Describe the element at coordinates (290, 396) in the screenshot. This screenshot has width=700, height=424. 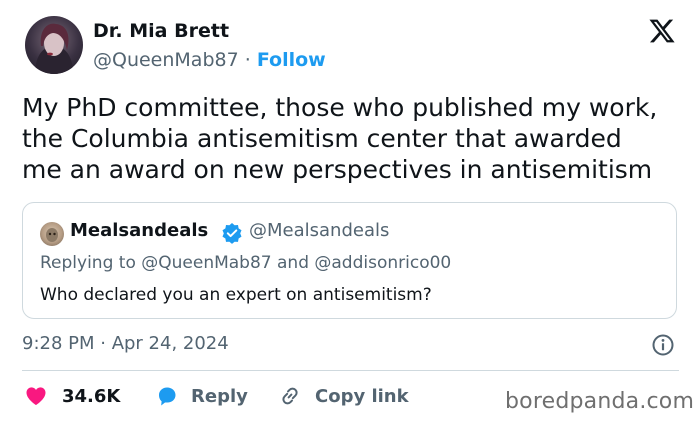
I see `link-icon` at that location.